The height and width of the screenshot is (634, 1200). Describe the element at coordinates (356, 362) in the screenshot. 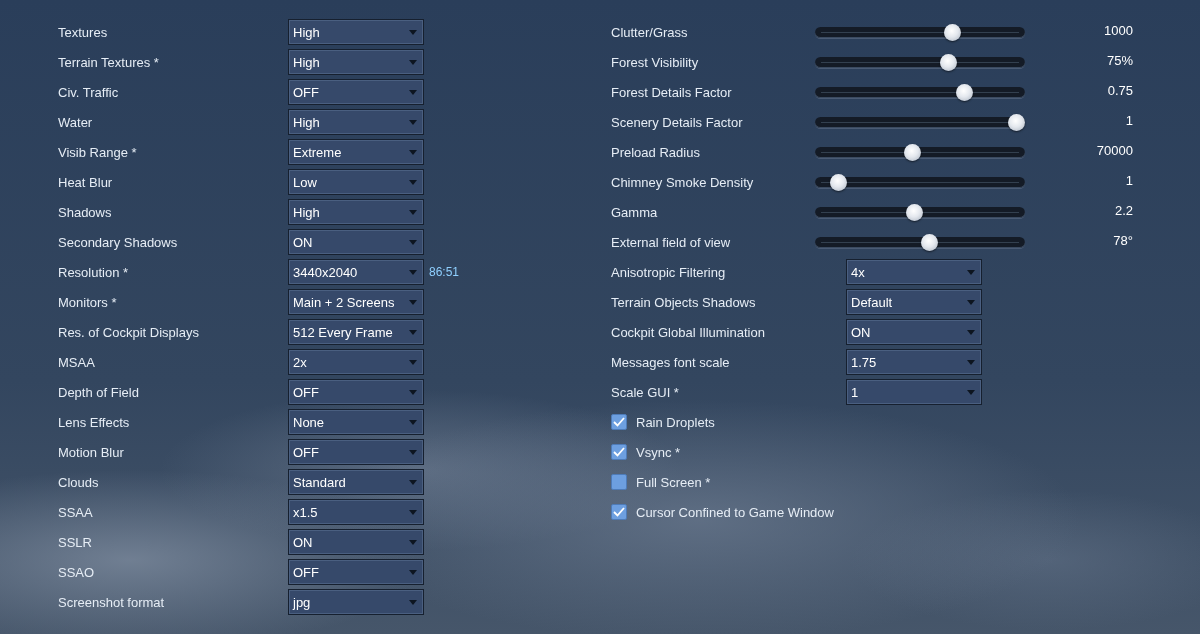

I see `dropdown: 2x` at that location.